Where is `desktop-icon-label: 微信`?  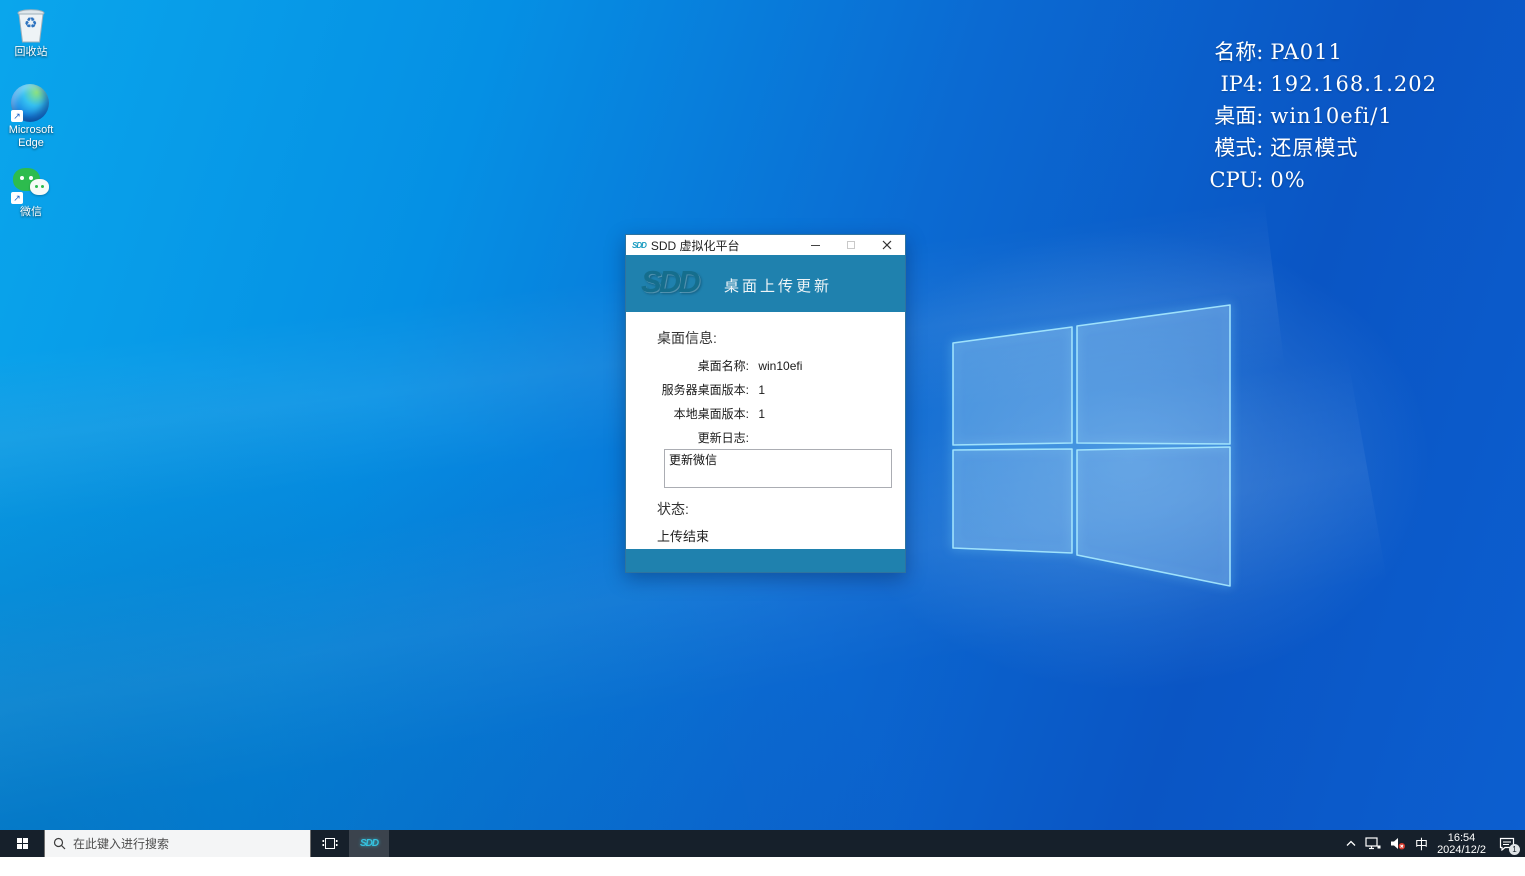
desktop-icon-label: 微信 is located at coordinates (31, 212).